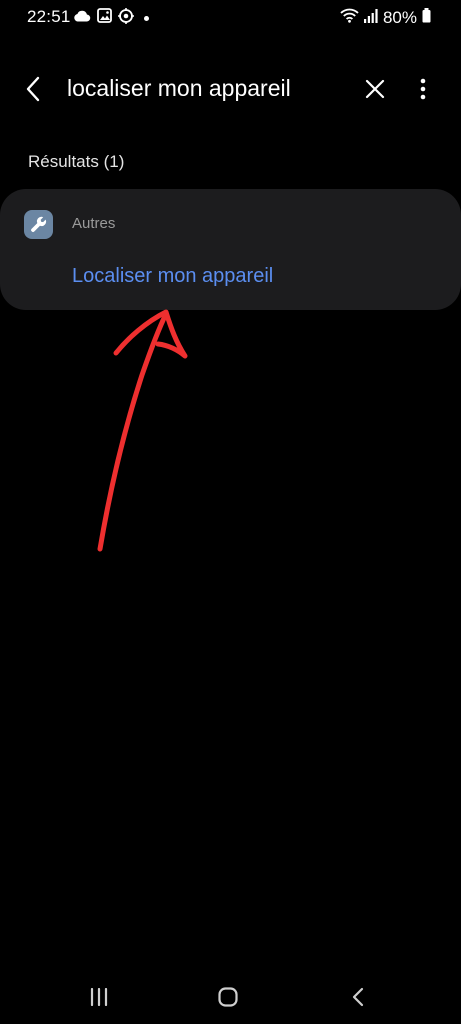  I want to click on back-icon, so click(358, 997).